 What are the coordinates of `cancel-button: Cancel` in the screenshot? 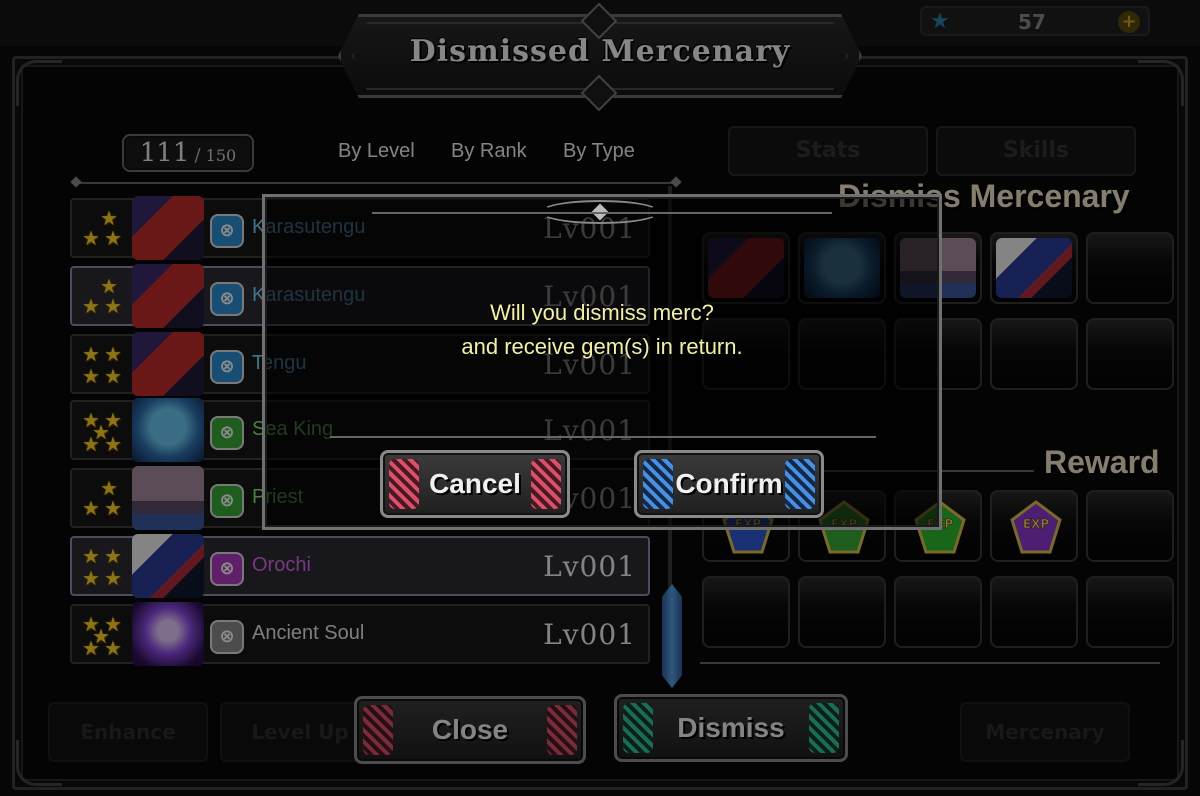 It's located at (475, 484).